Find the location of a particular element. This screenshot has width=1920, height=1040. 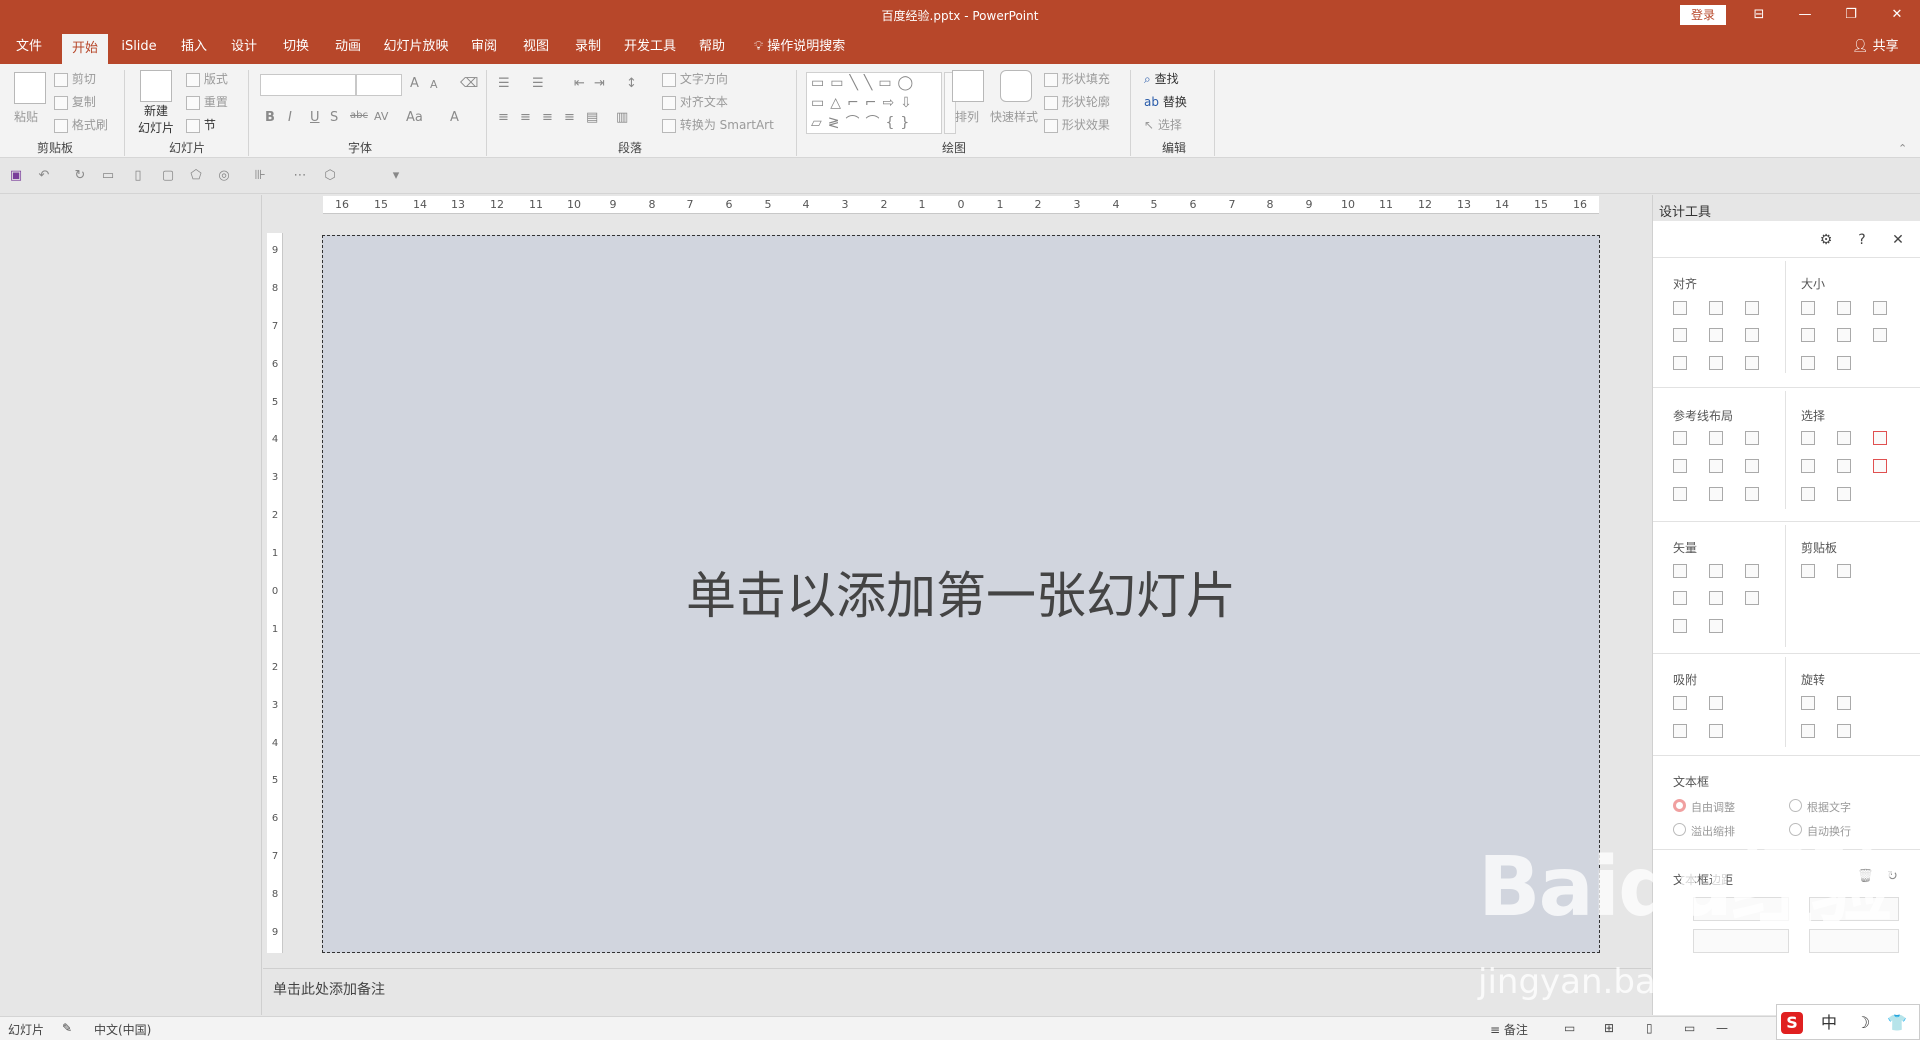

shape-fill-button: 形状填充 is located at coordinates (1077, 78).